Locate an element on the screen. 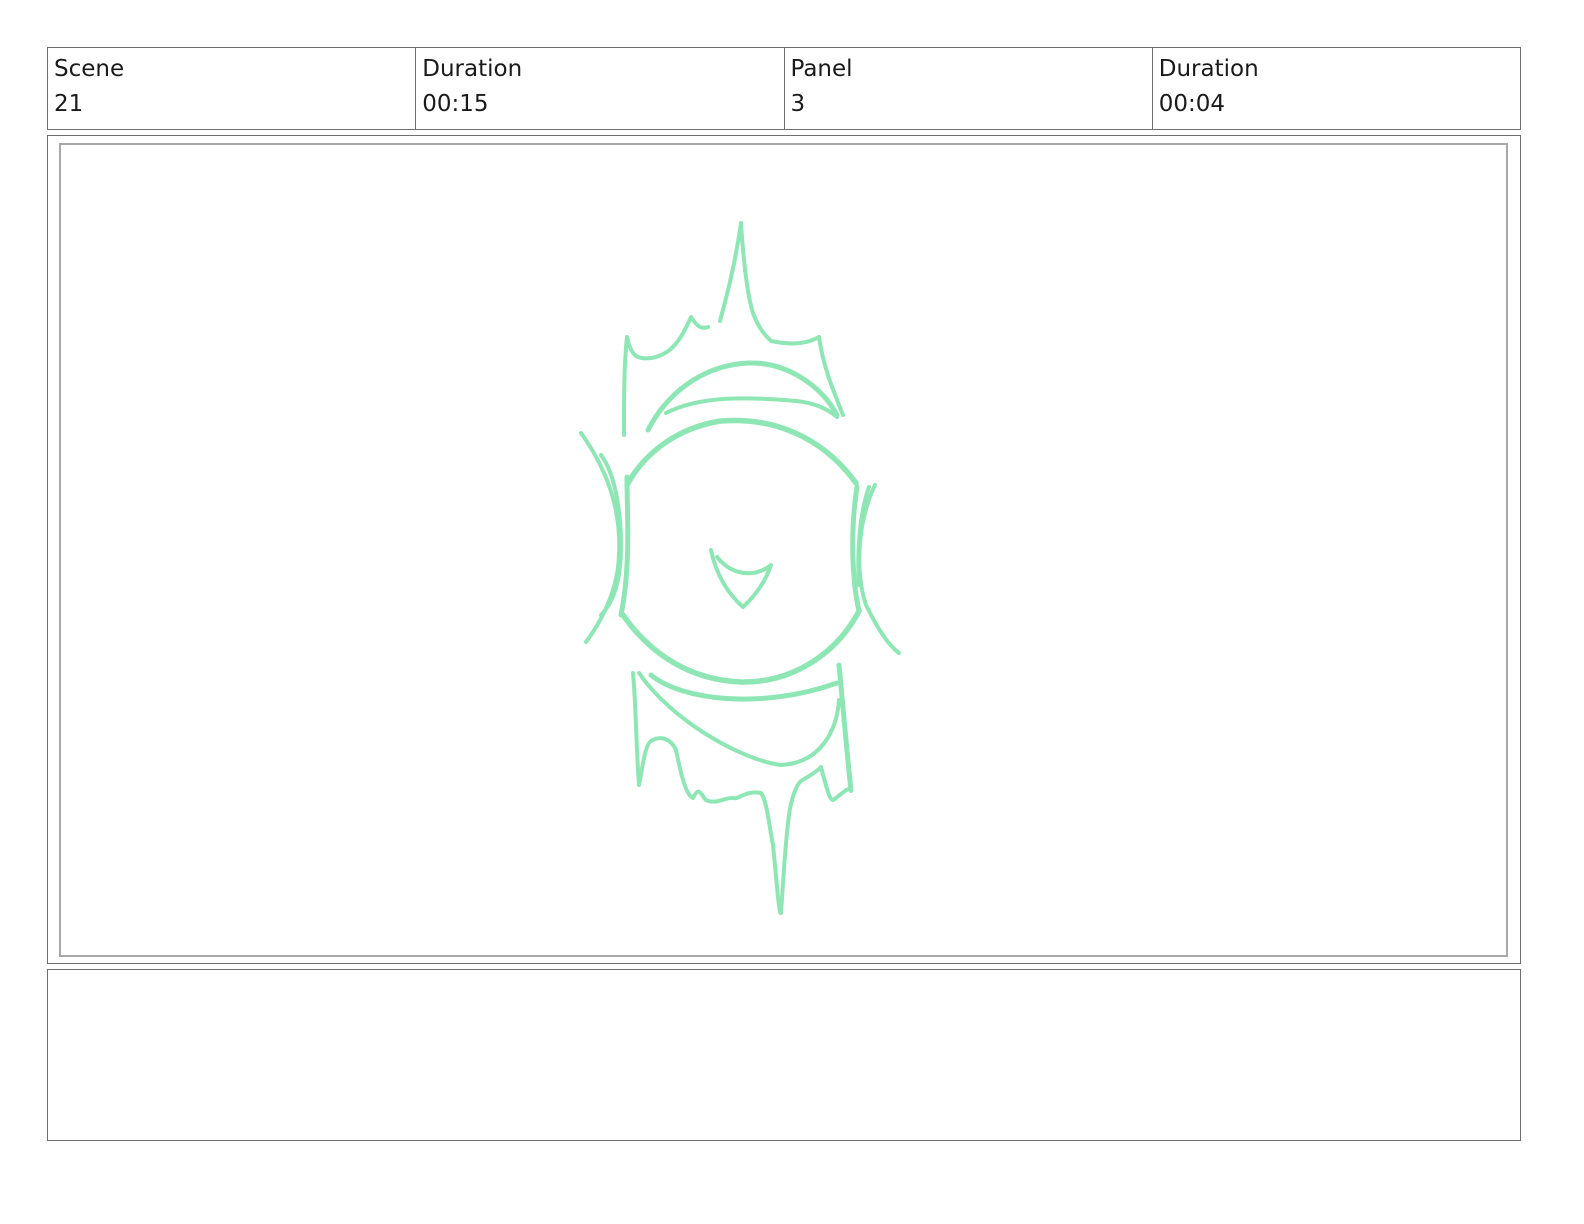  scene-cell: Scene 21 is located at coordinates (232, 88).